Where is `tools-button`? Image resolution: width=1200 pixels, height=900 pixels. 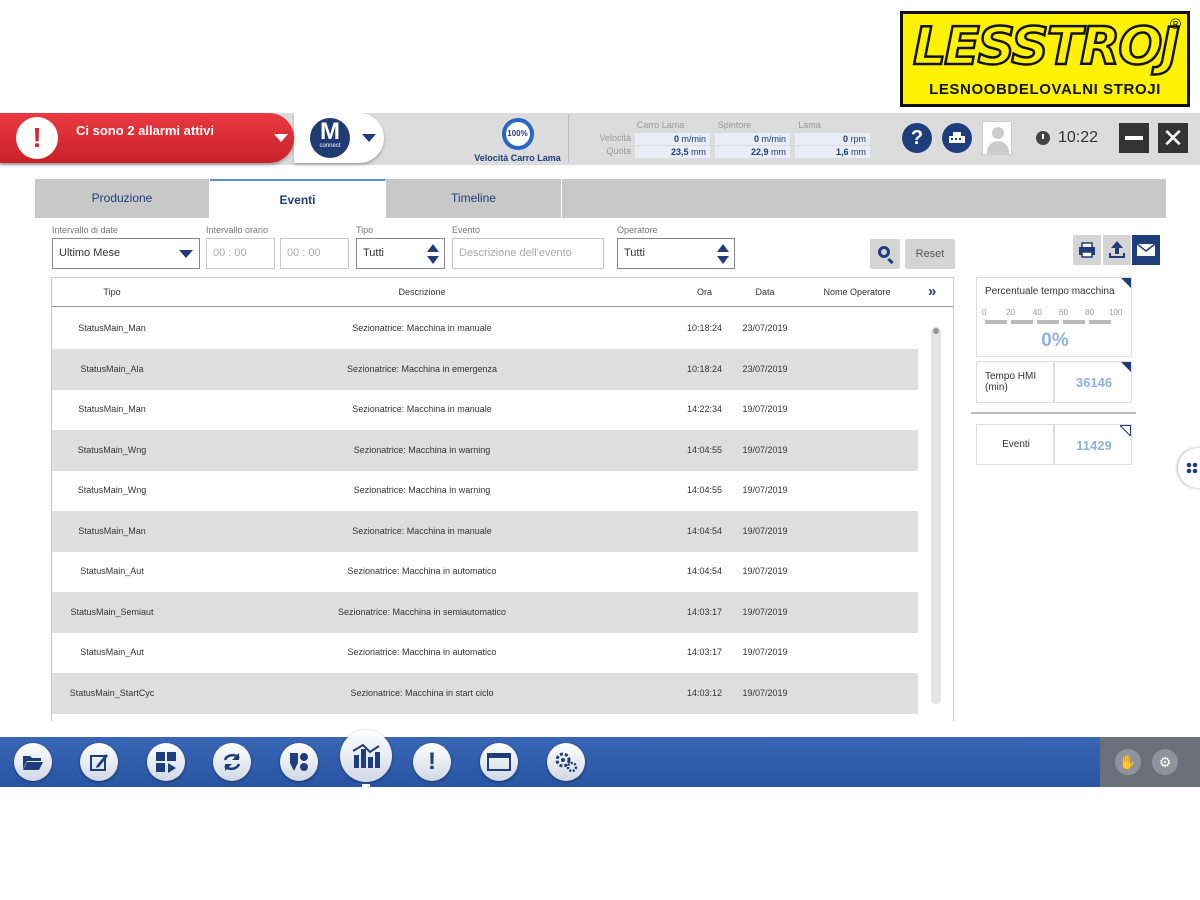 tools-button is located at coordinates (299, 762).